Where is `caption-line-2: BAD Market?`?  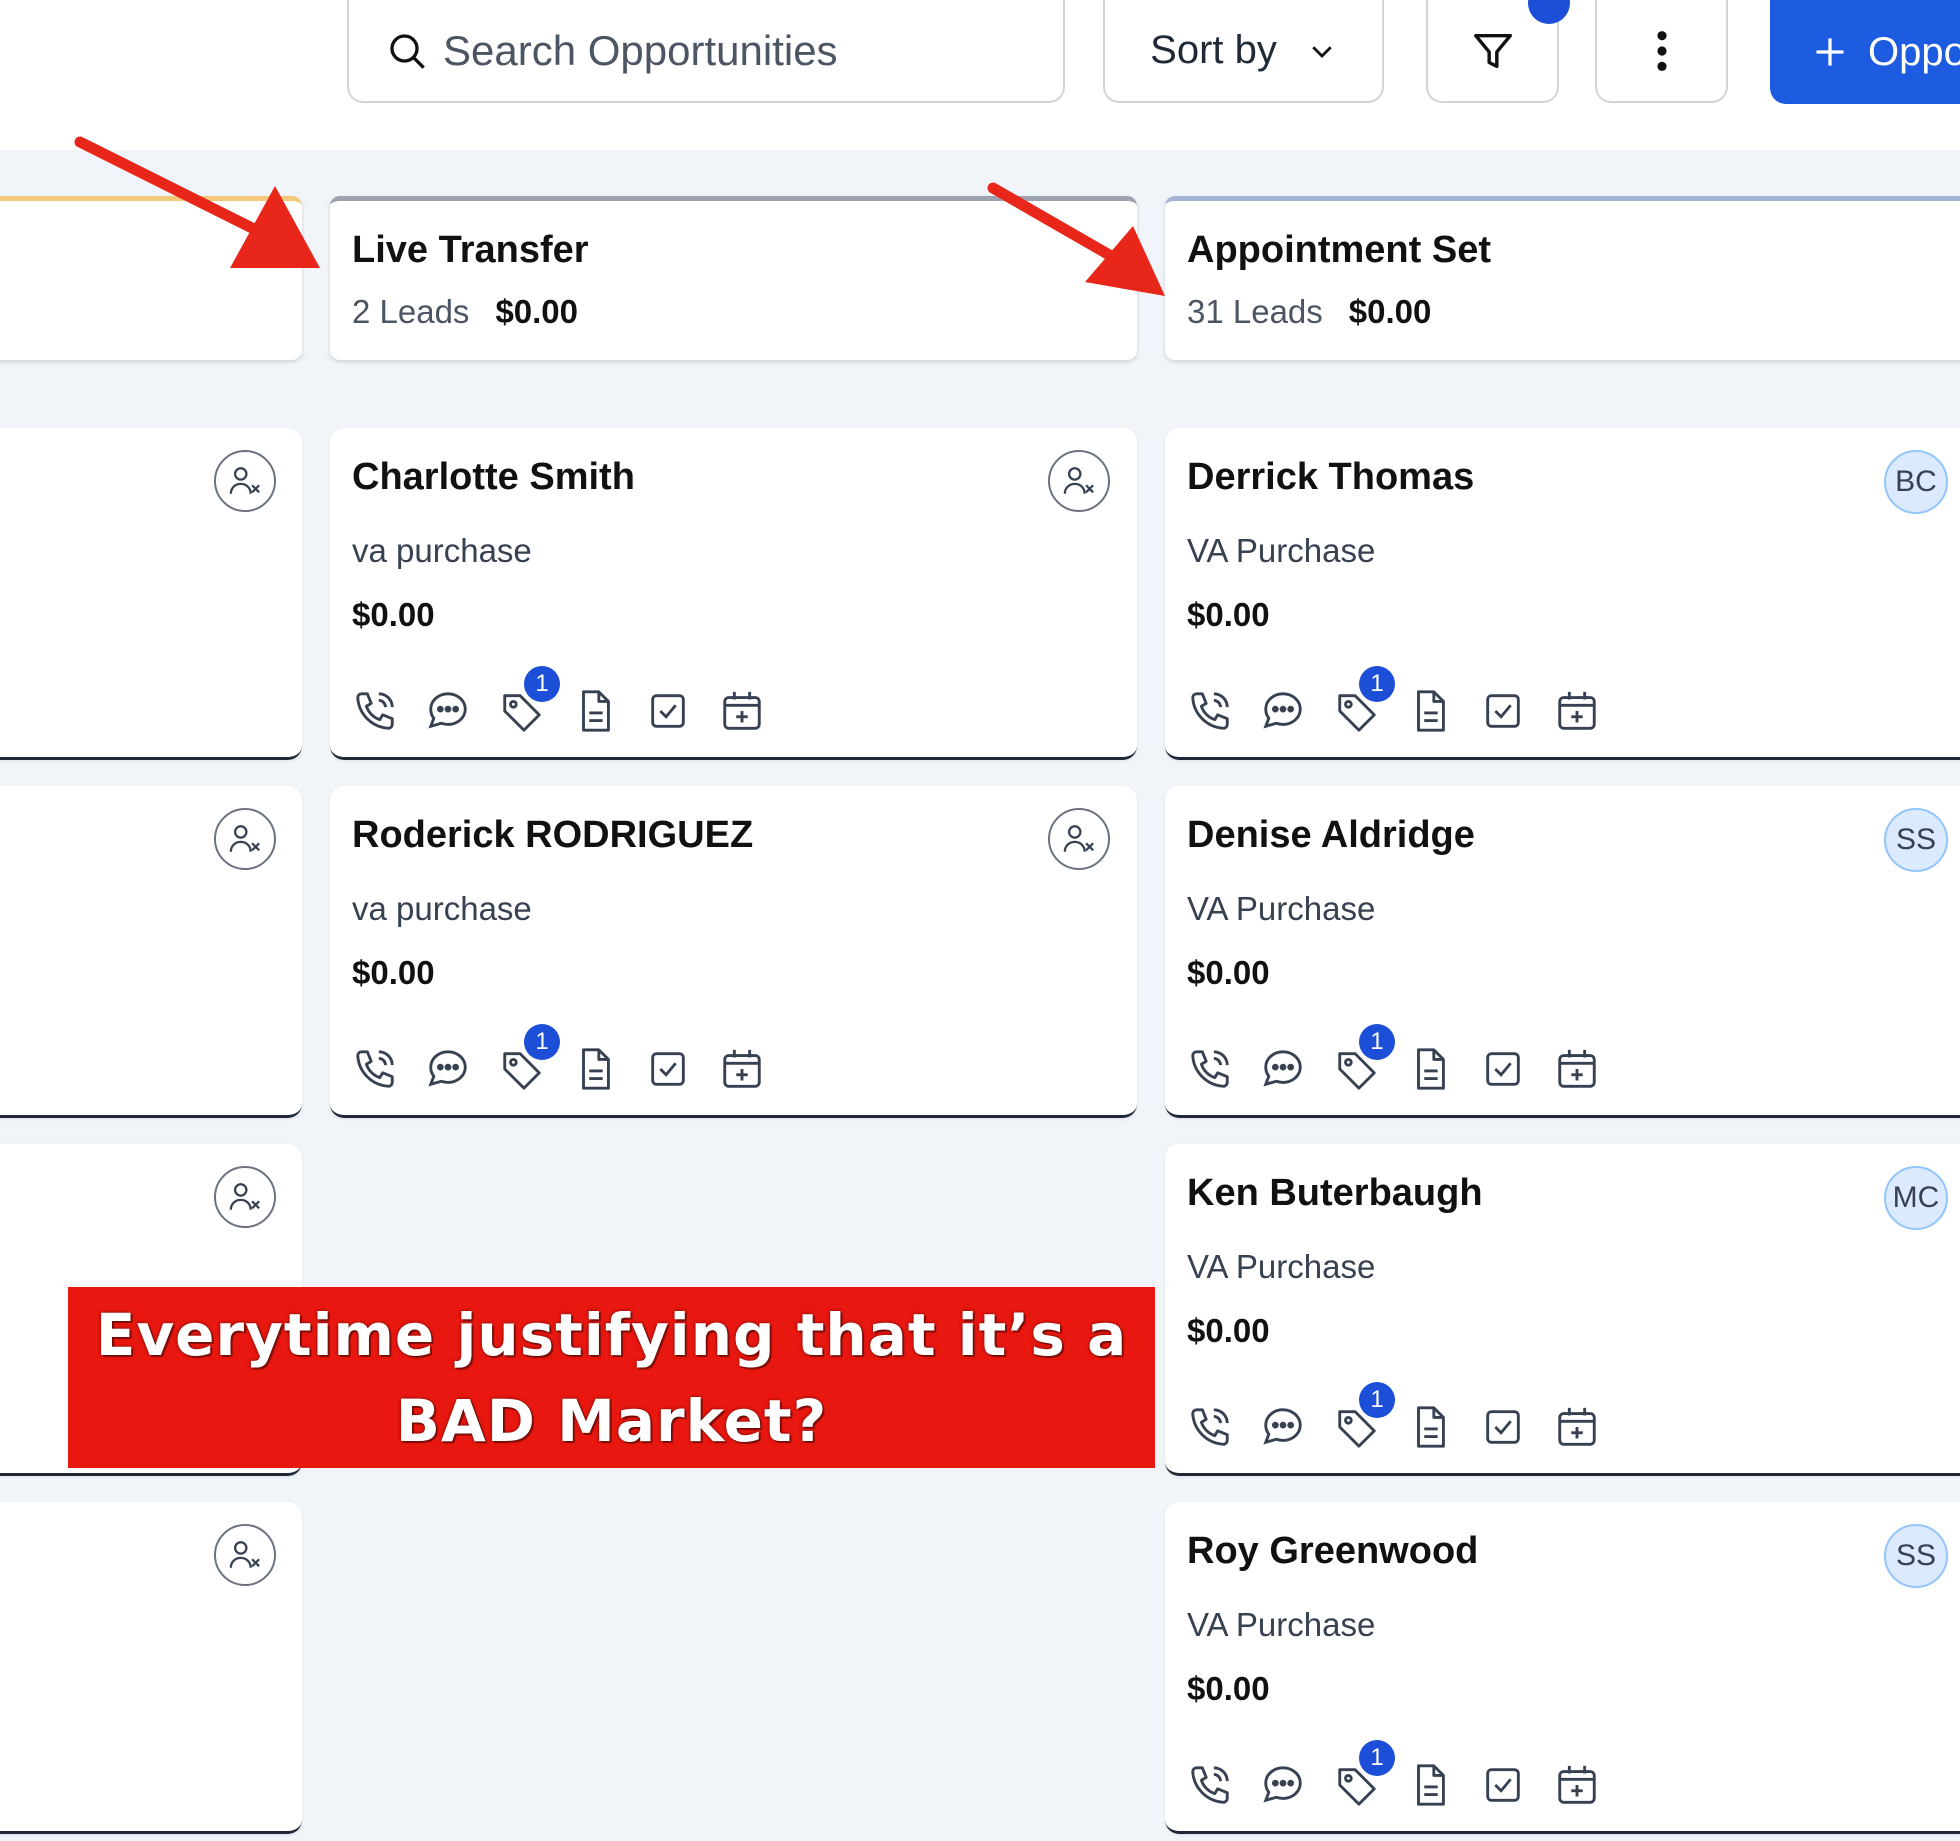 caption-line-2: BAD Market? is located at coordinates (611, 1420).